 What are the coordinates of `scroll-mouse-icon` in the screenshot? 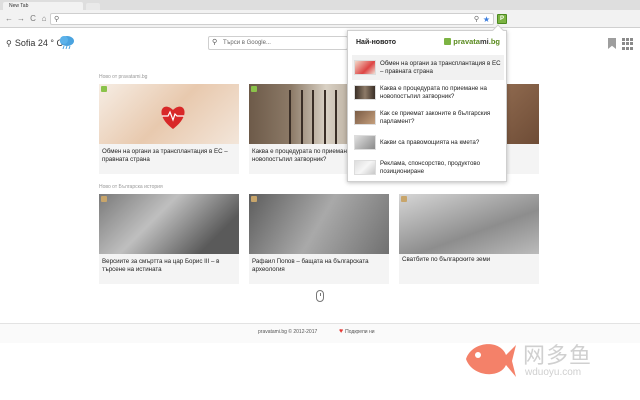 It's located at (320, 296).